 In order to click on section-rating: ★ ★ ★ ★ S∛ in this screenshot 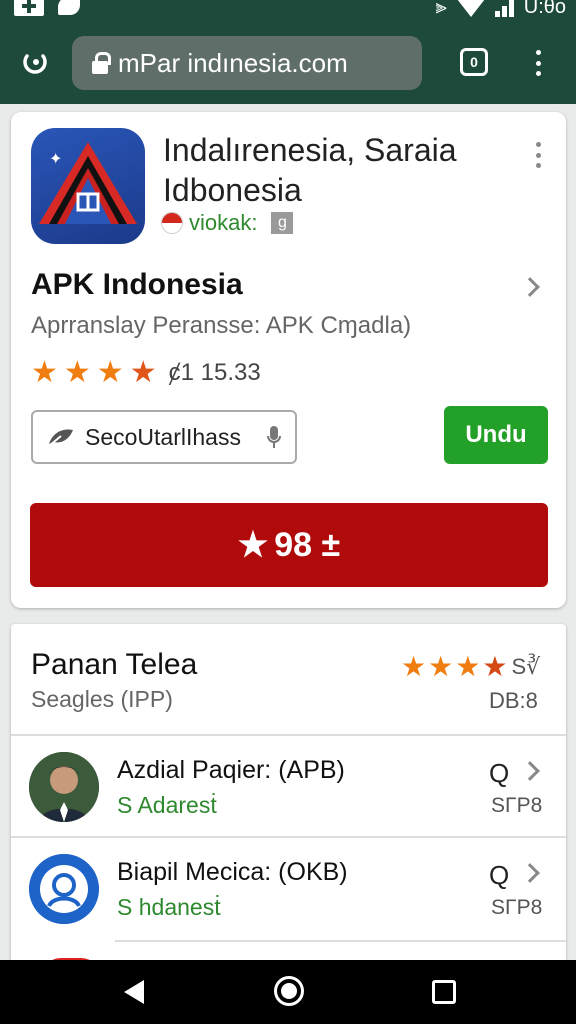, I will do `click(470, 667)`.